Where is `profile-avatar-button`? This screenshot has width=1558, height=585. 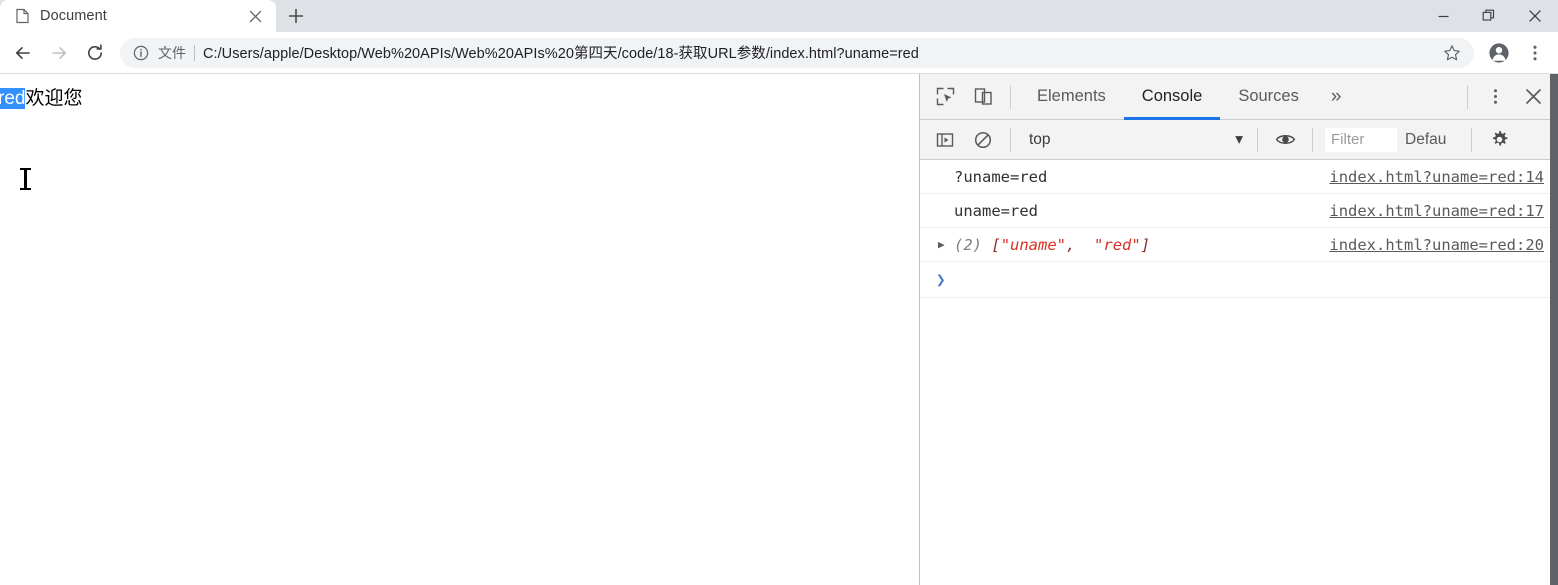
profile-avatar-button is located at coordinates (1499, 53).